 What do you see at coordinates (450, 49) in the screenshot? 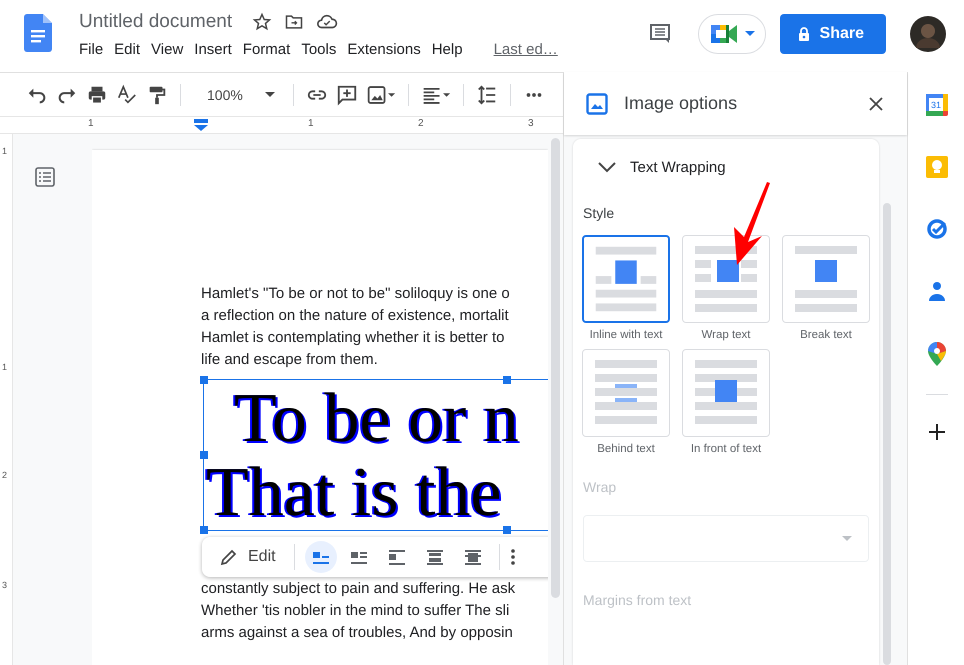
I see `menu-item: Help` at bounding box center [450, 49].